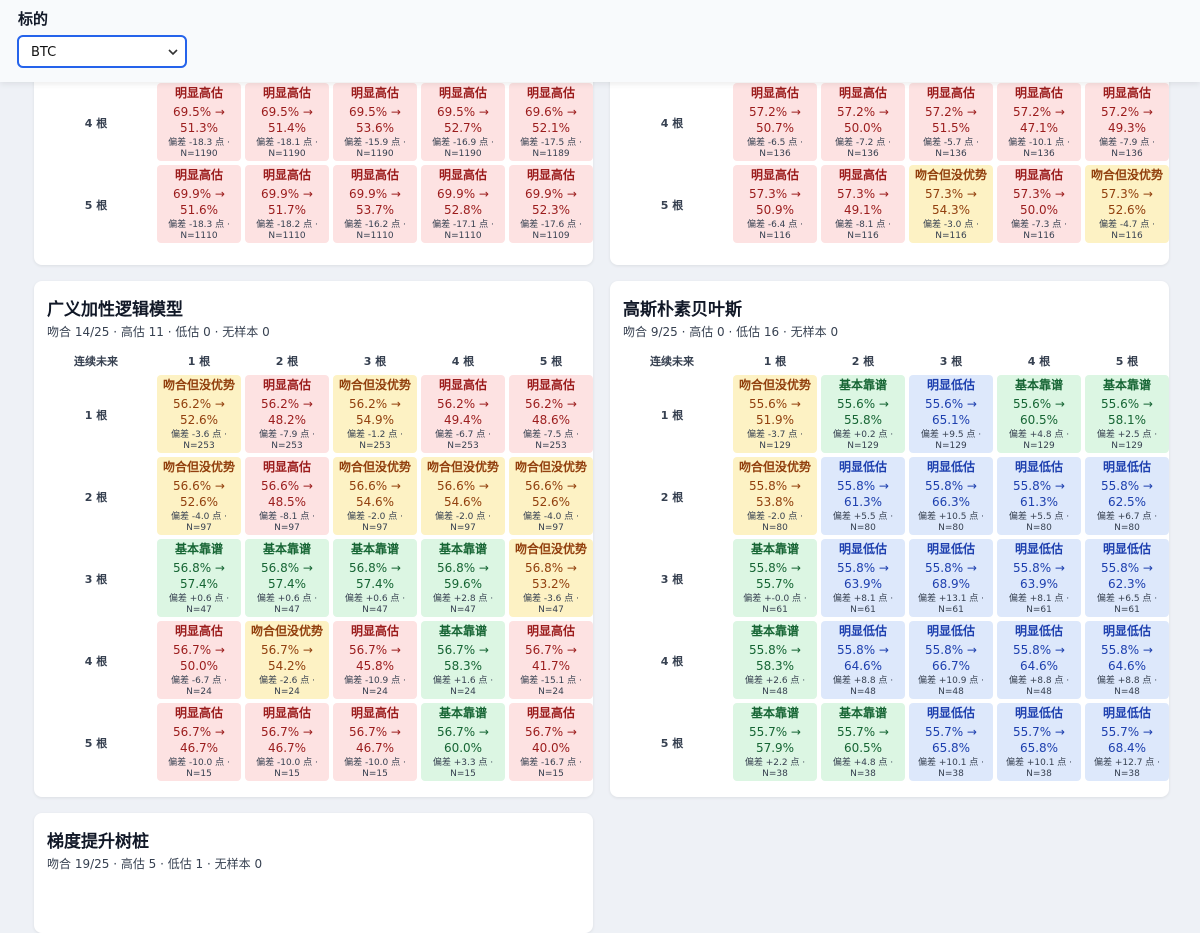 This screenshot has width=1200, height=933. I want to click on cell-actual: 54.9%, so click(375, 420).